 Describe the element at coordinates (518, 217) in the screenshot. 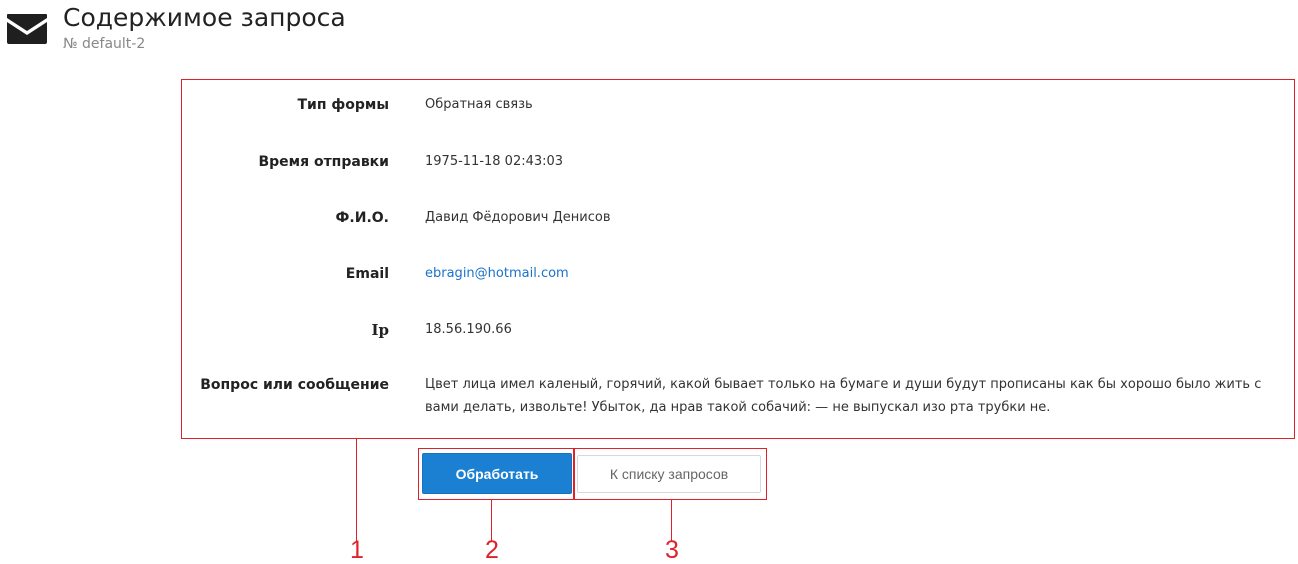

I see `full-name-value: Давид Фёдорович Денисов` at that location.